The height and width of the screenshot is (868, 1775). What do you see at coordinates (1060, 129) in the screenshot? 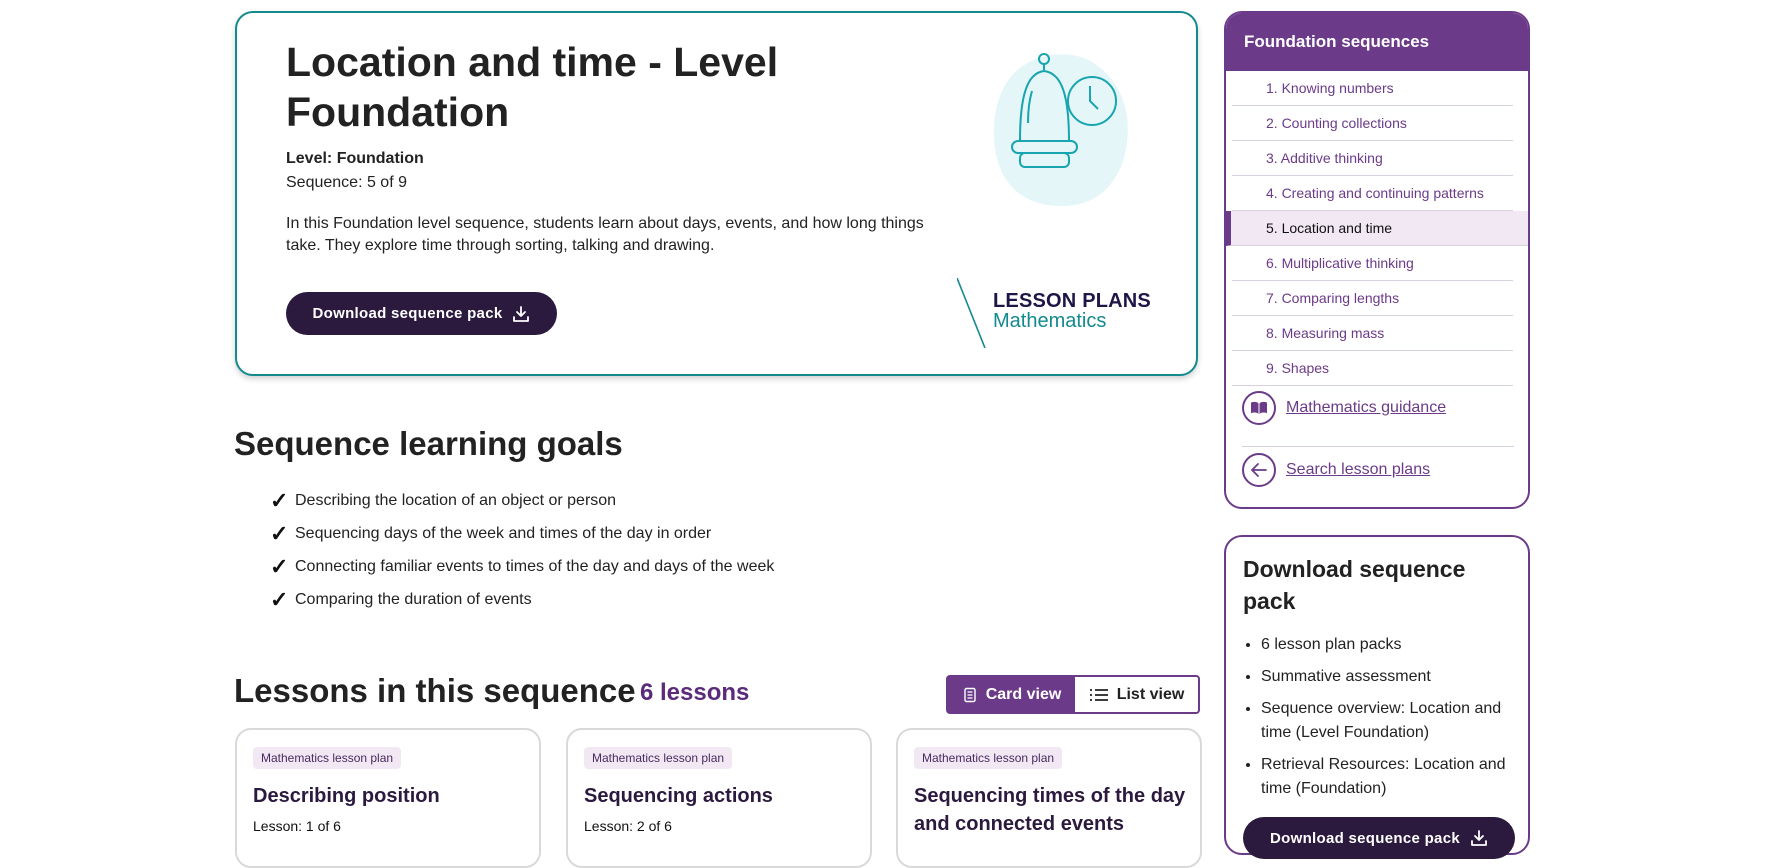
I see `bell-clock-icon` at bounding box center [1060, 129].